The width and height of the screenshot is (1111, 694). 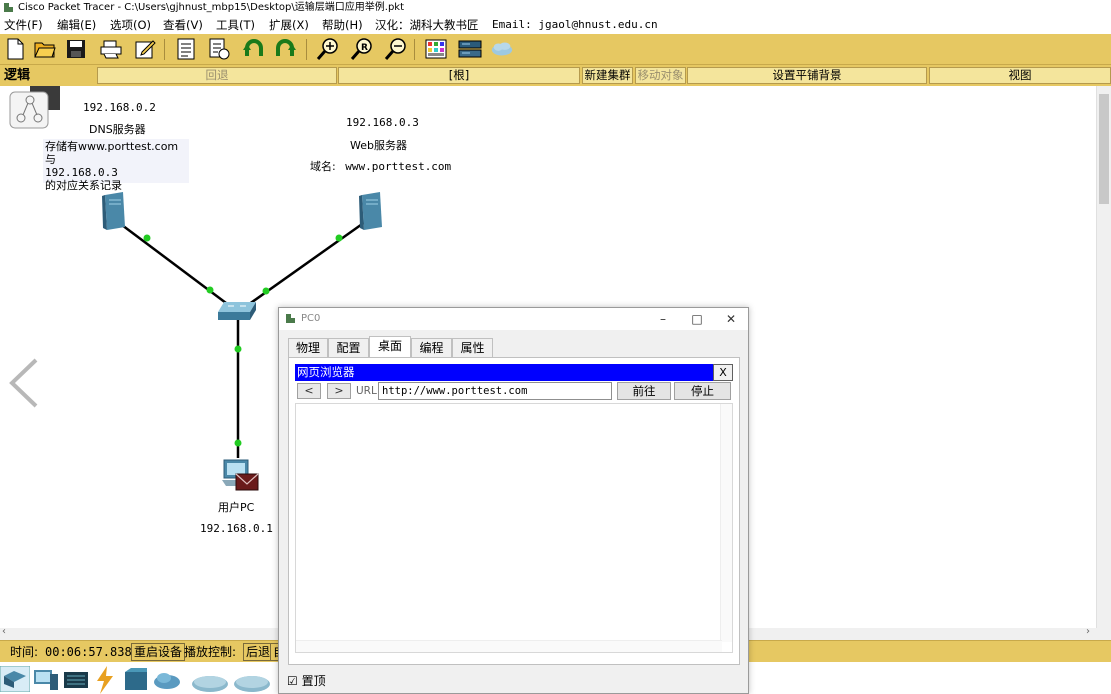 What do you see at coordinates (308, 348) in the screenshot?
I see `tab-physical: 物理` at bounding box center [308, 348].